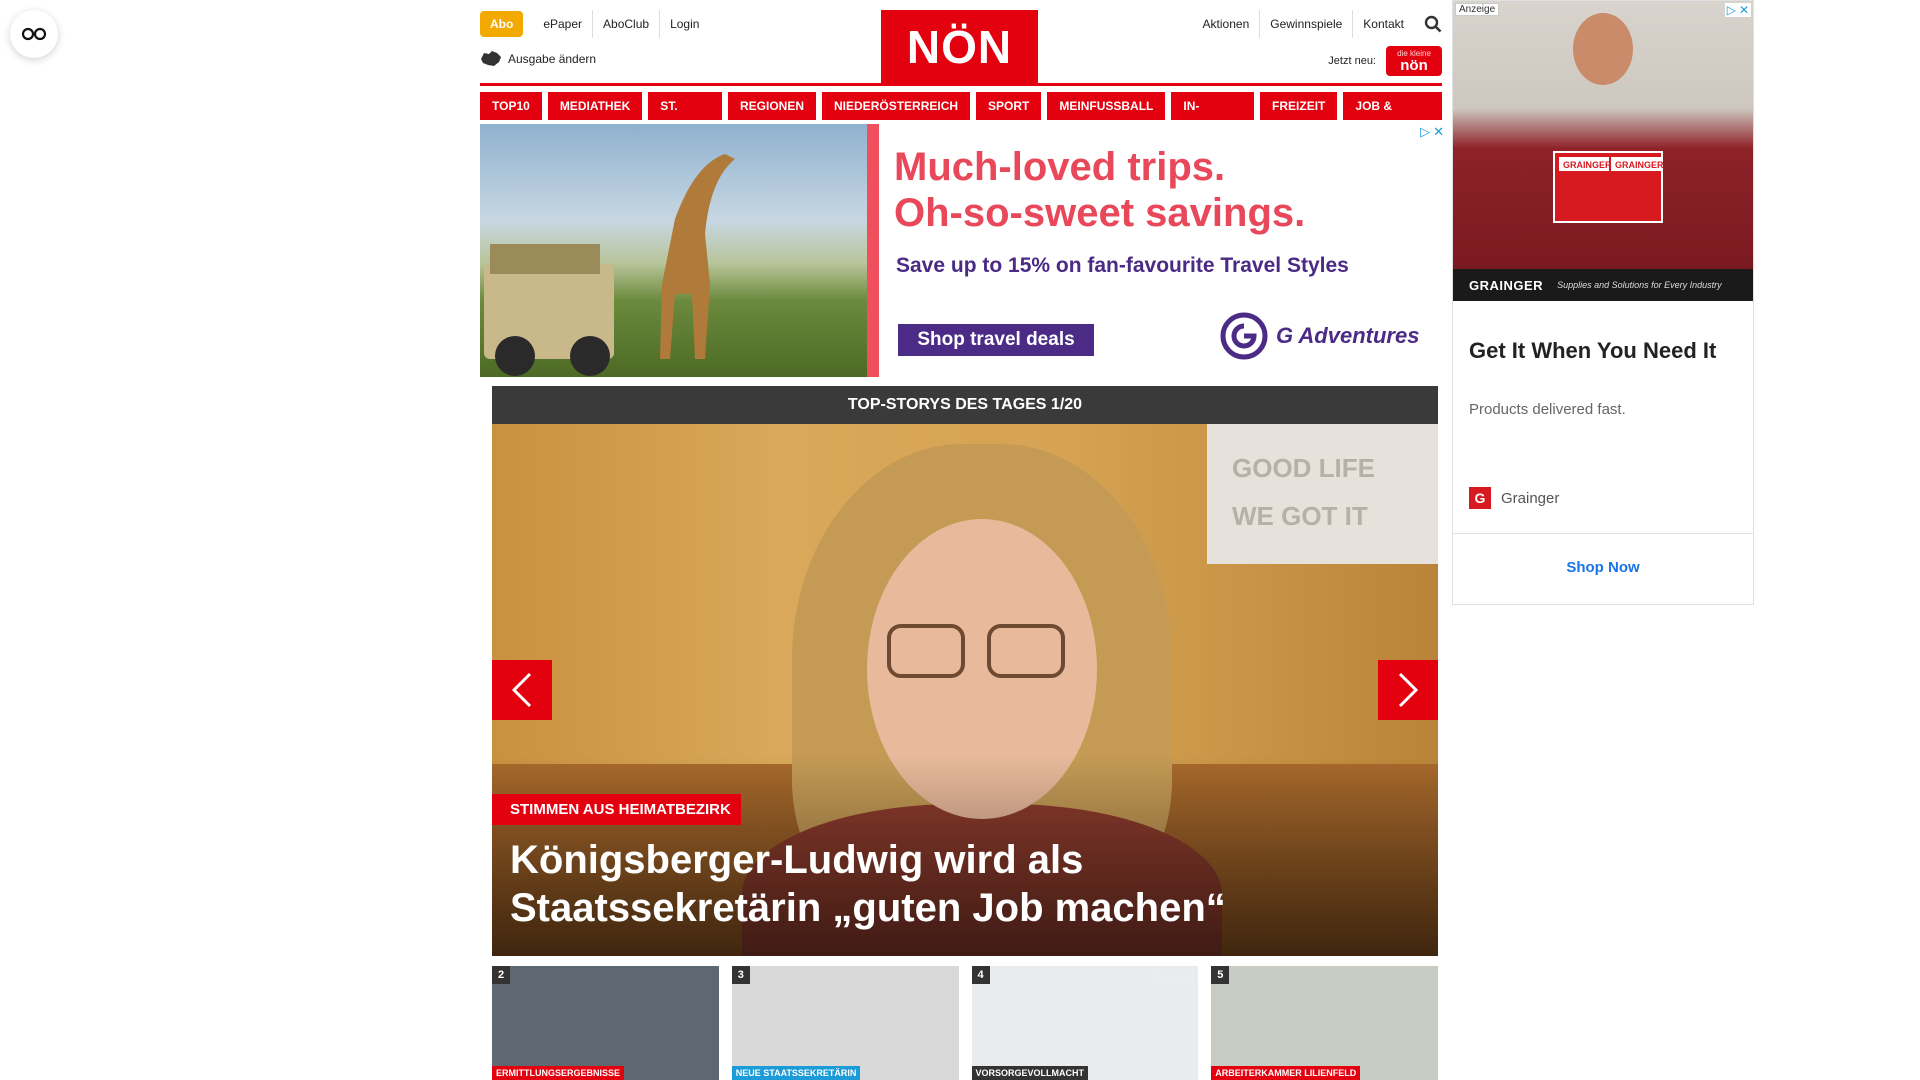 The width and height of the screenshot is (1920, 1080). I want to click on side-ad-choices: ▷ ✕, so click(1737, 10).